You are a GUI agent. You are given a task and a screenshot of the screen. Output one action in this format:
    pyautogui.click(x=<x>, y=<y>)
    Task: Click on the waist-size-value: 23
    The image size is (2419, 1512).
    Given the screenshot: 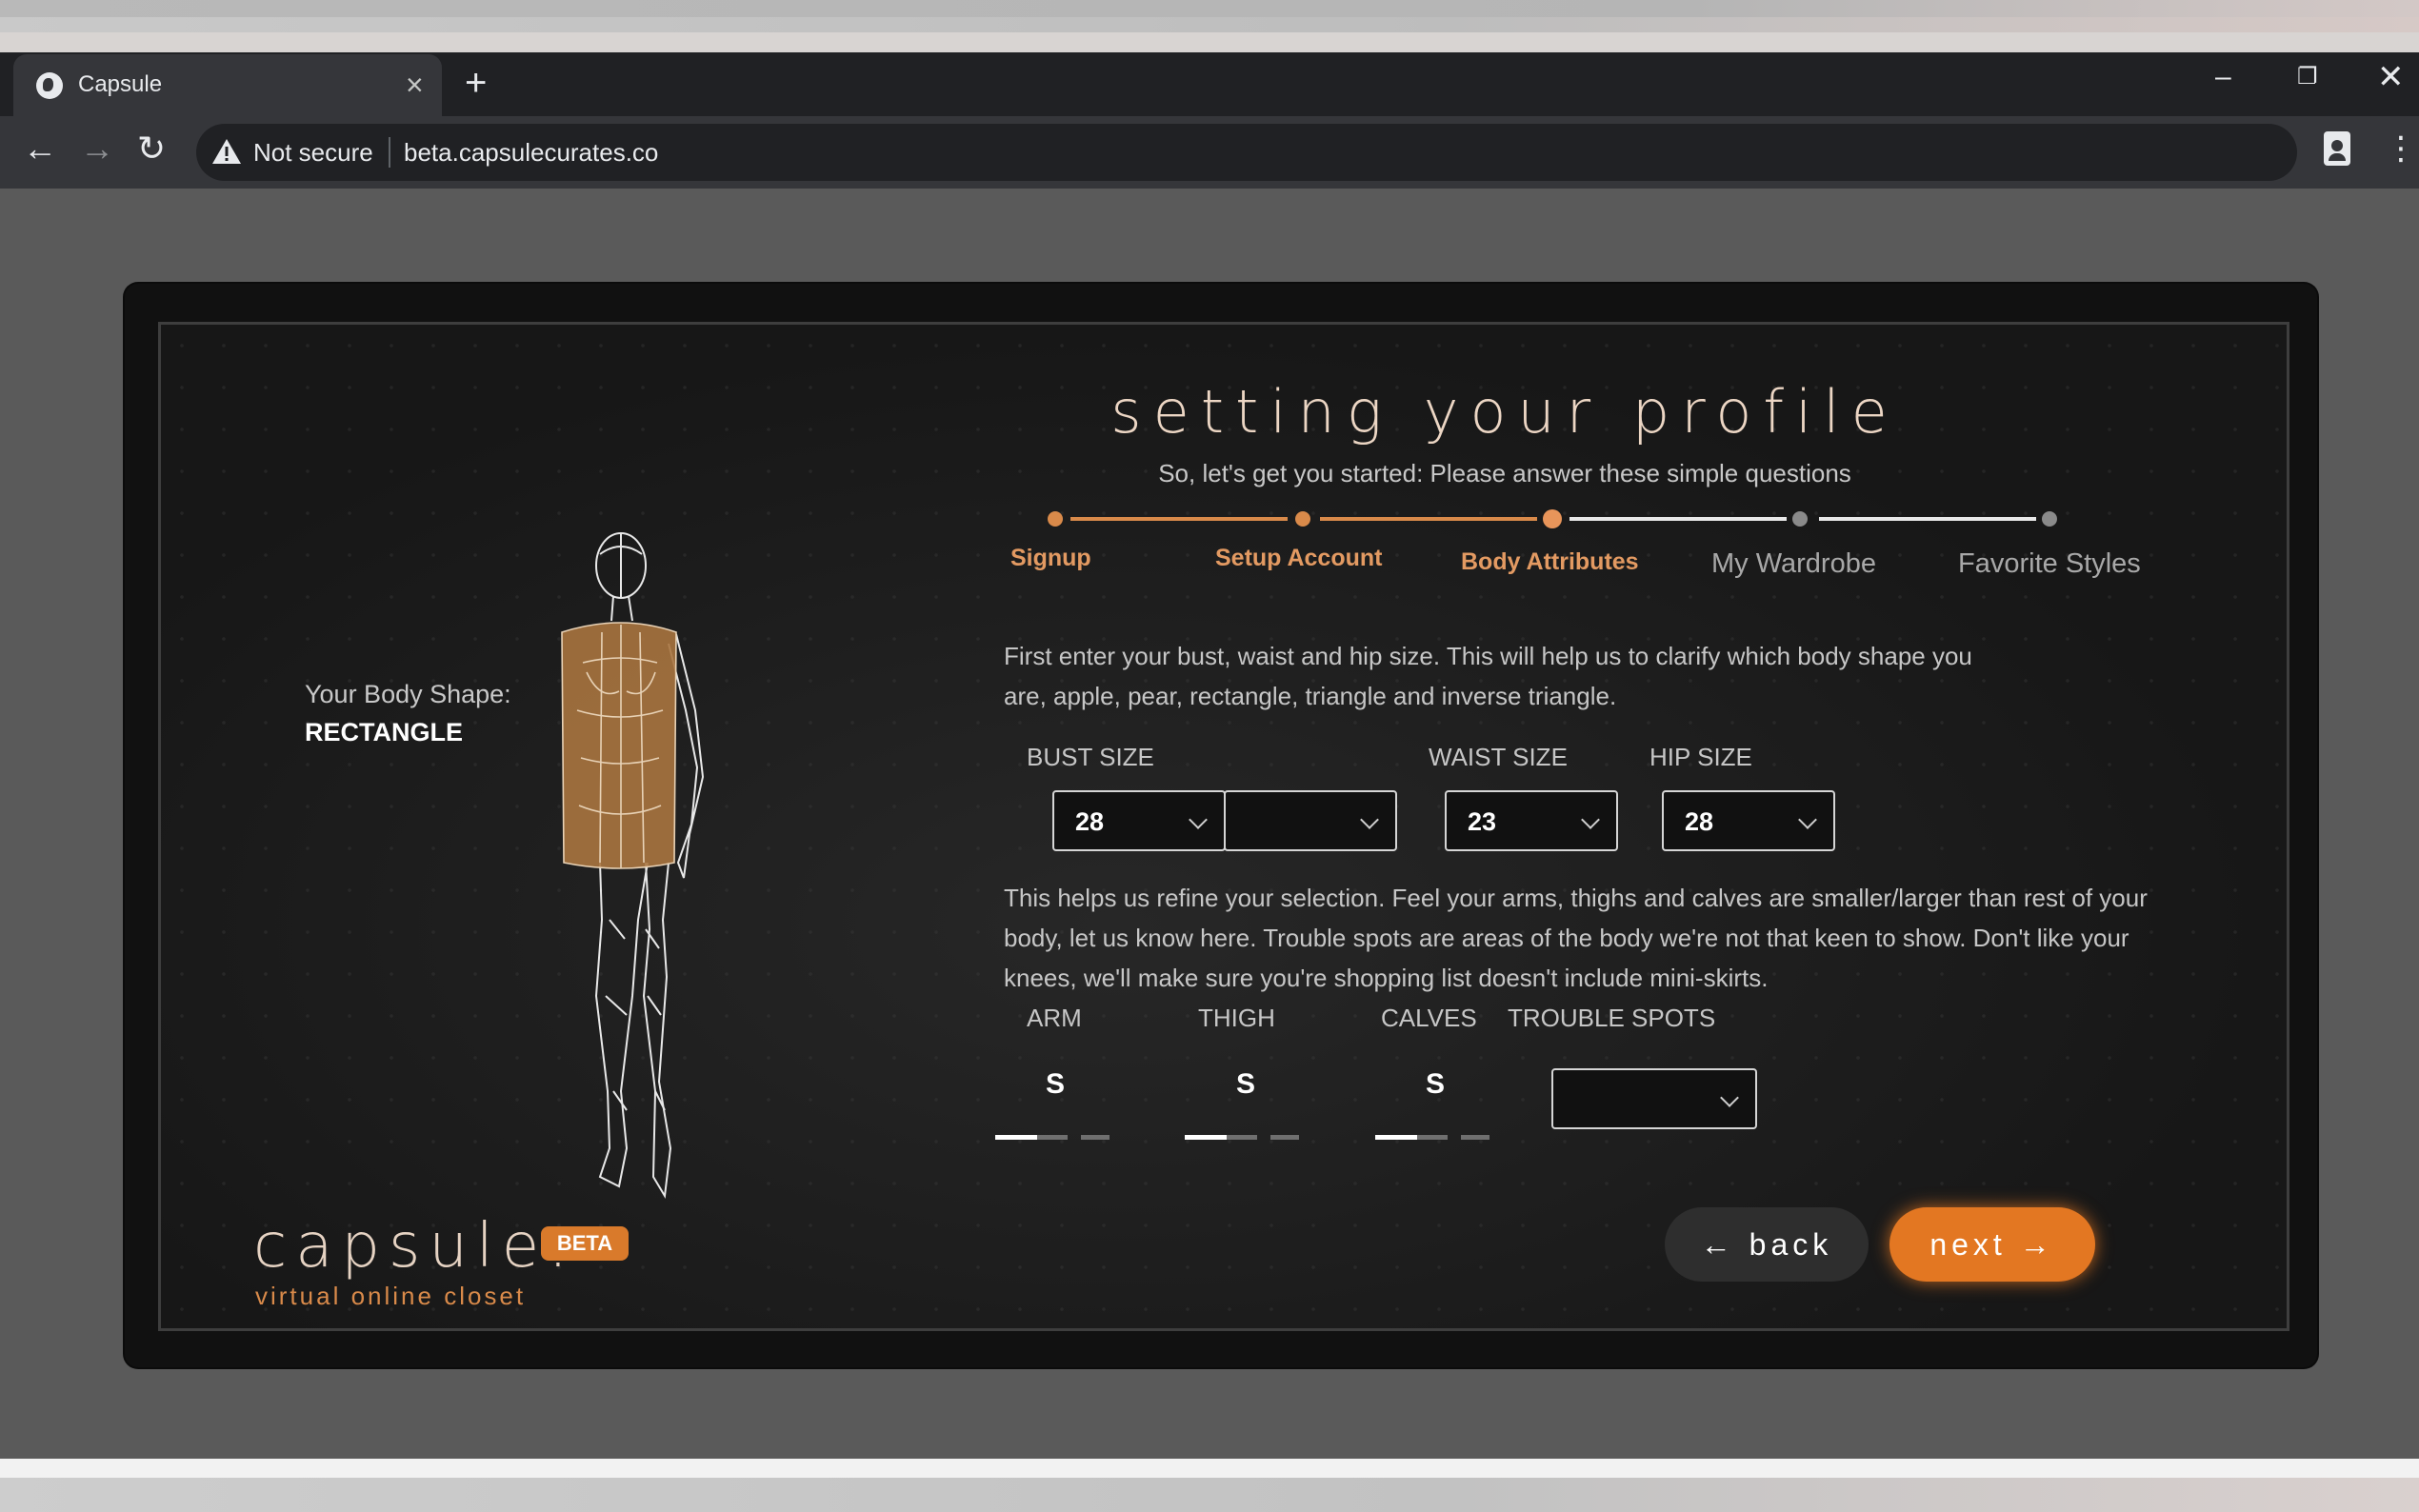 What is the action you would take?
    pyautogui.click(x=1482, y=821)
    